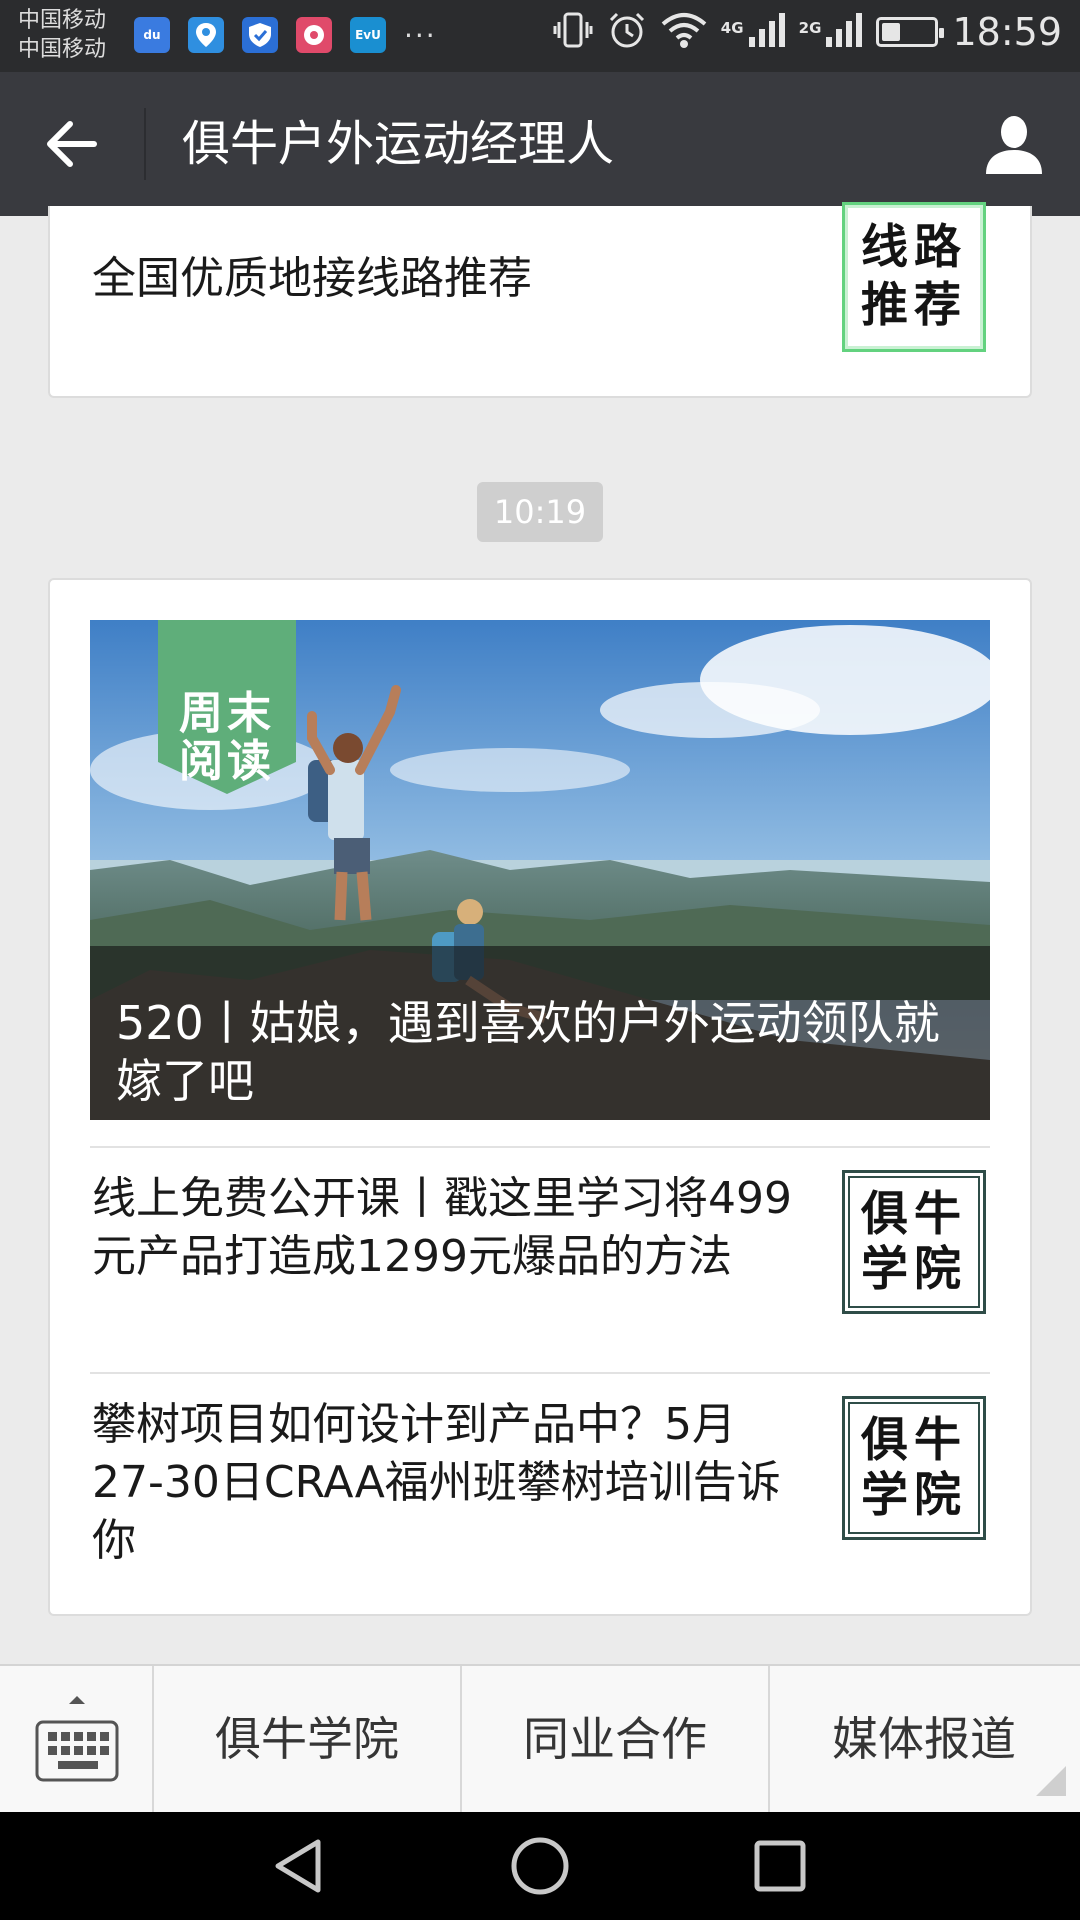 Image resolution: width=1080 pixels, height=1920 pixels. Describe the element at coordinates (62, 49) in the screenshot. I see `carrier-line-2: 中国移动` at that location.